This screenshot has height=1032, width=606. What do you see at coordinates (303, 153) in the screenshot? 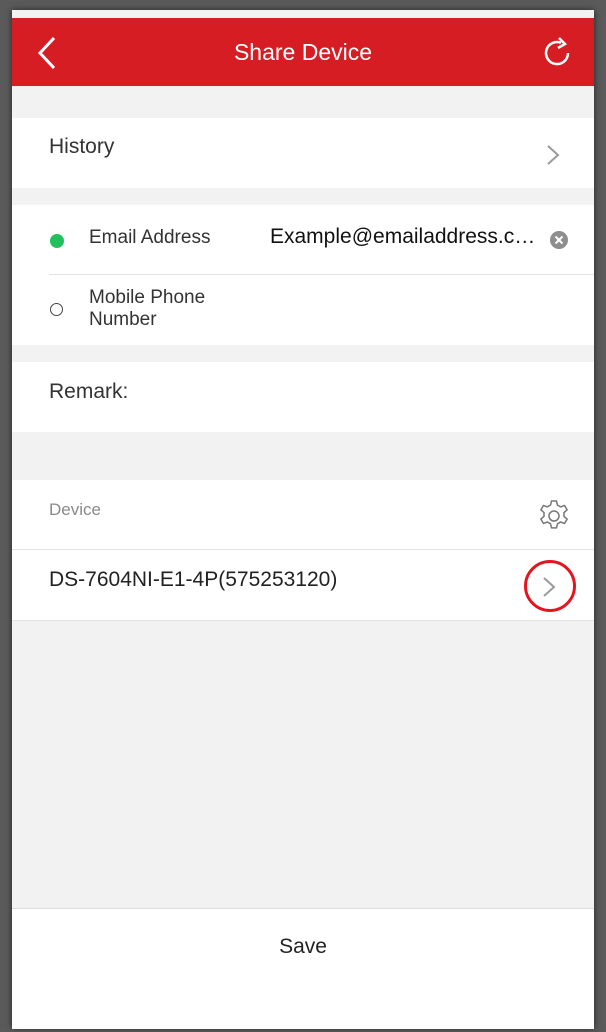
I see `history-row: History` at bounding box center [303, 153].